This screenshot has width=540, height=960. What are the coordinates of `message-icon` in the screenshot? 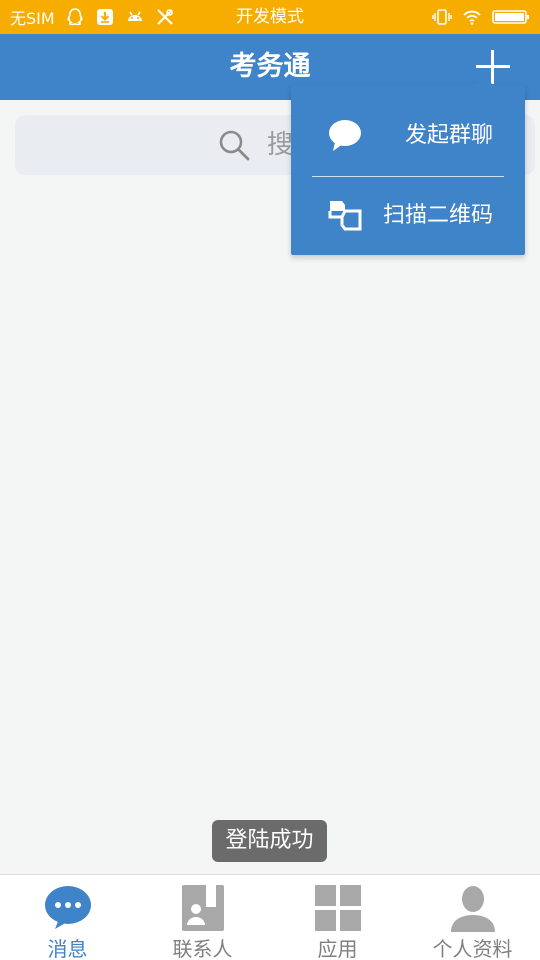 It's located at (68, 907).